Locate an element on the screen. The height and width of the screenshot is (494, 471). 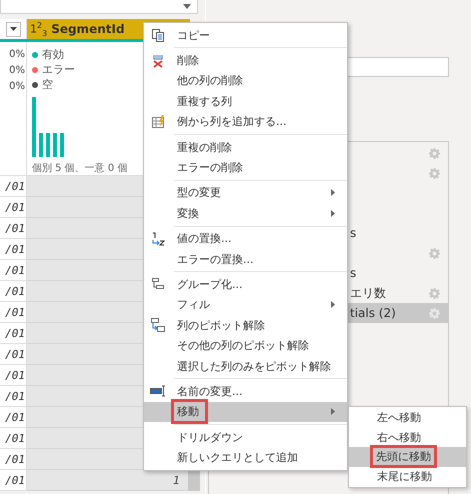
legend-label: エラー is located at coordinates (58, 69).